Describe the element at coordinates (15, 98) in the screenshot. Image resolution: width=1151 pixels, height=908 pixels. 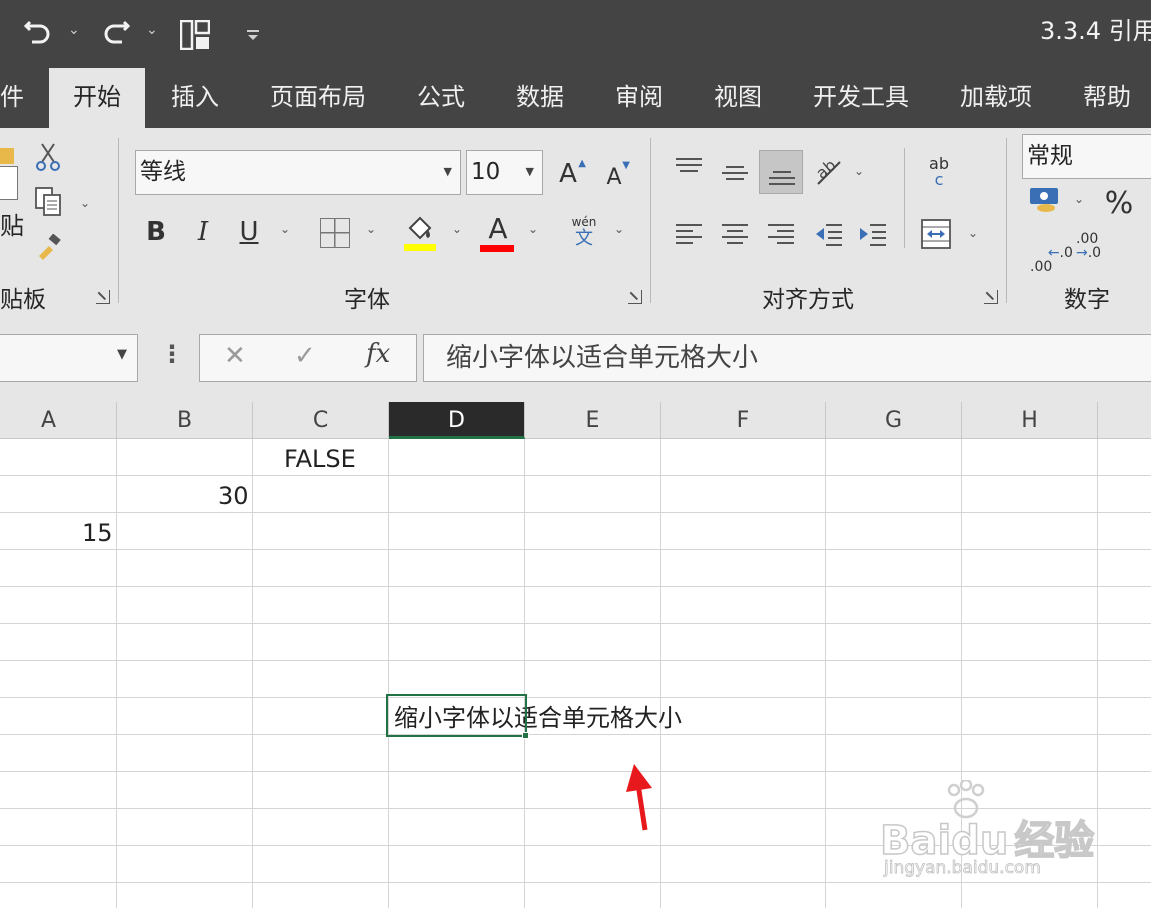
I see `tab-file: 件` at that location.